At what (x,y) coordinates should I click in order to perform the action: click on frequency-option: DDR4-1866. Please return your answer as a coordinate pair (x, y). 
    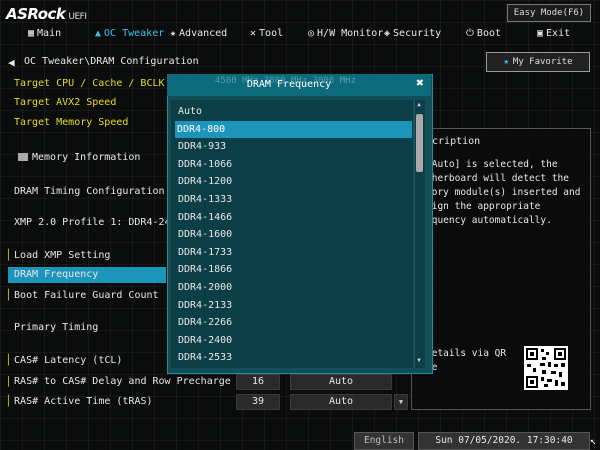
    Looking at the image, I should click on (293, 269).